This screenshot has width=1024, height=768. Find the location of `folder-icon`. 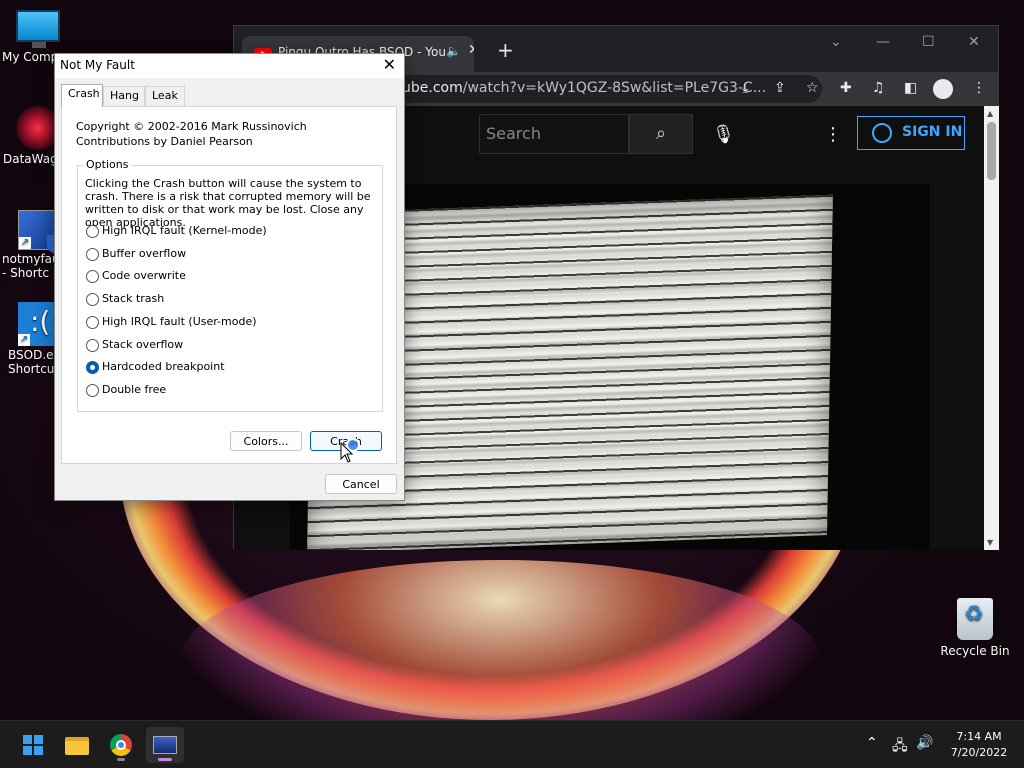

folder-icon is located at coordinates (77, 746).